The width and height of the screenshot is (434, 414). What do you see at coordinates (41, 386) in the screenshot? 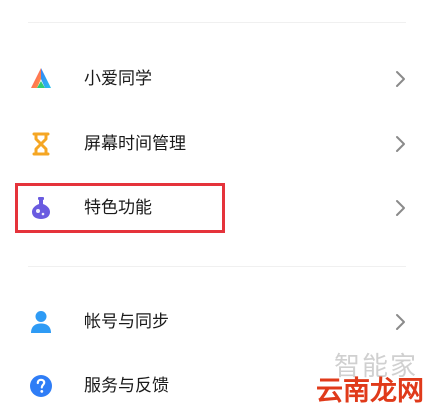
I see `help-question-icon` at bounding box center [41, 386].